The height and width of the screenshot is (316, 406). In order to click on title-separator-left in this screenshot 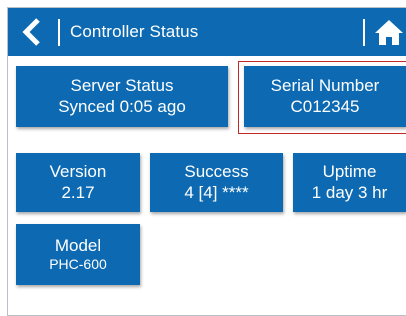, I will do `click(59, 32)`.